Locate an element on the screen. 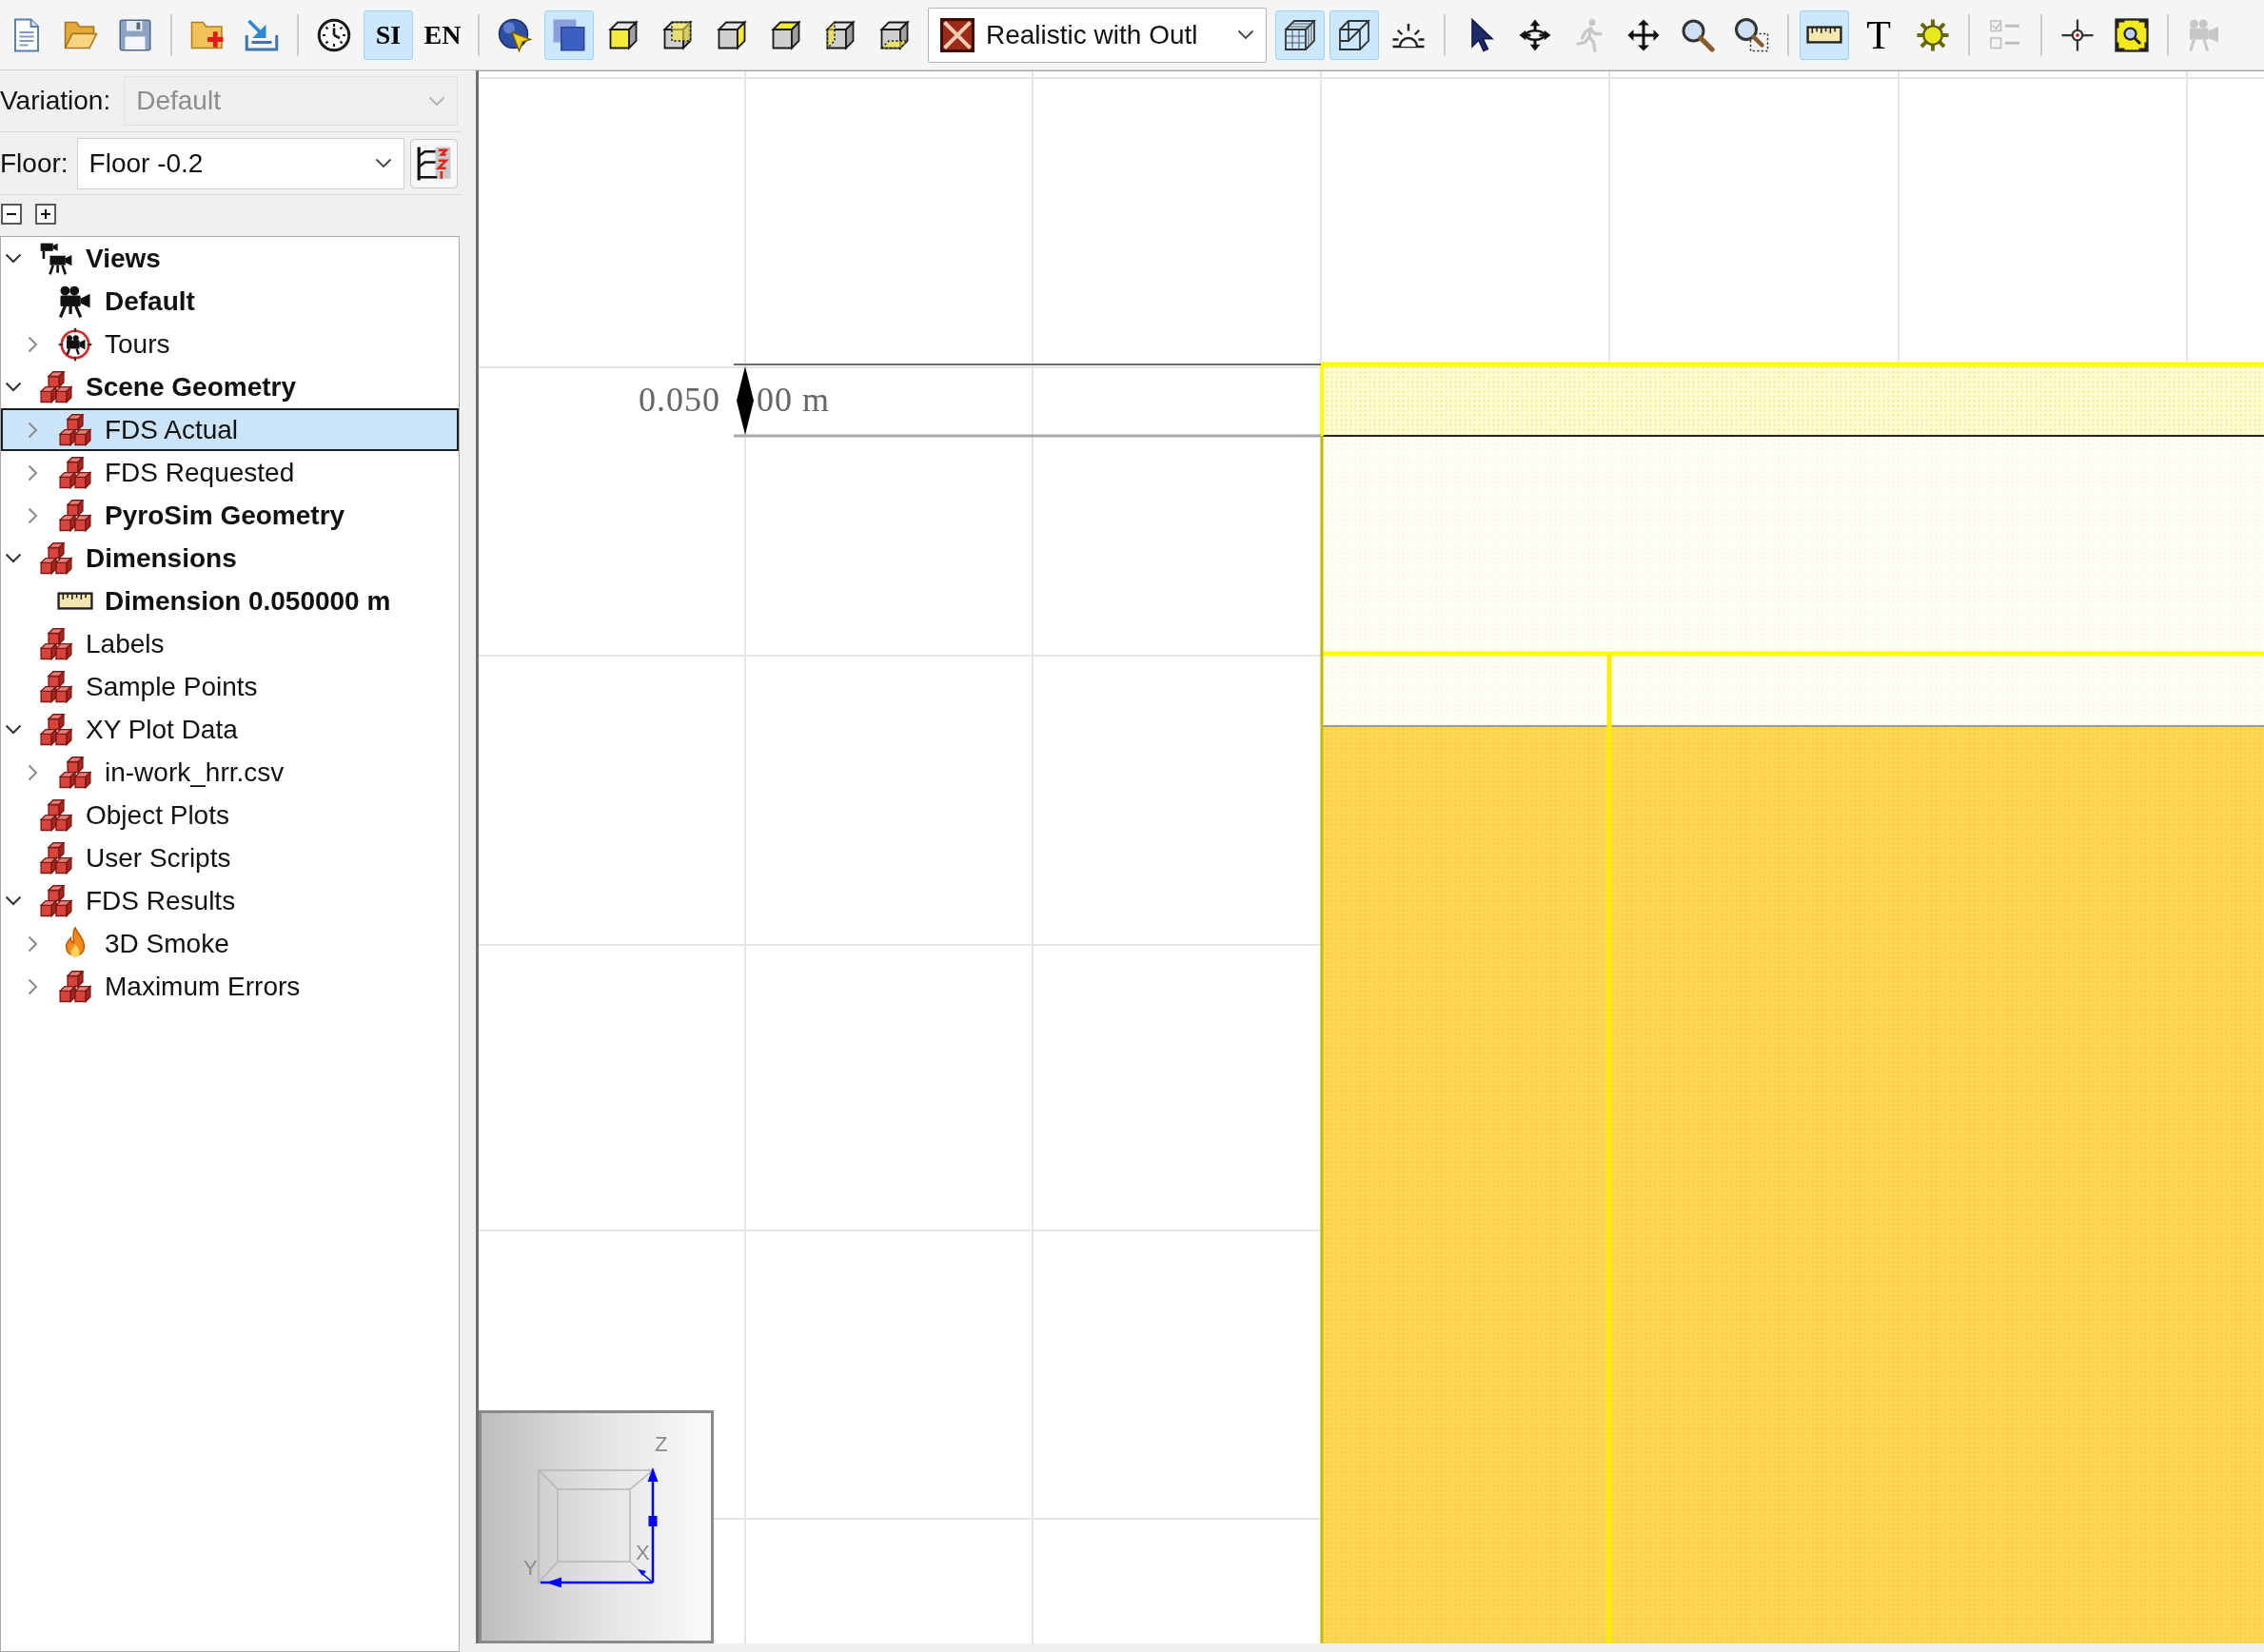 The image size is (2264, 1652). toolbar-button: EN is located at coordinates (442, 35).